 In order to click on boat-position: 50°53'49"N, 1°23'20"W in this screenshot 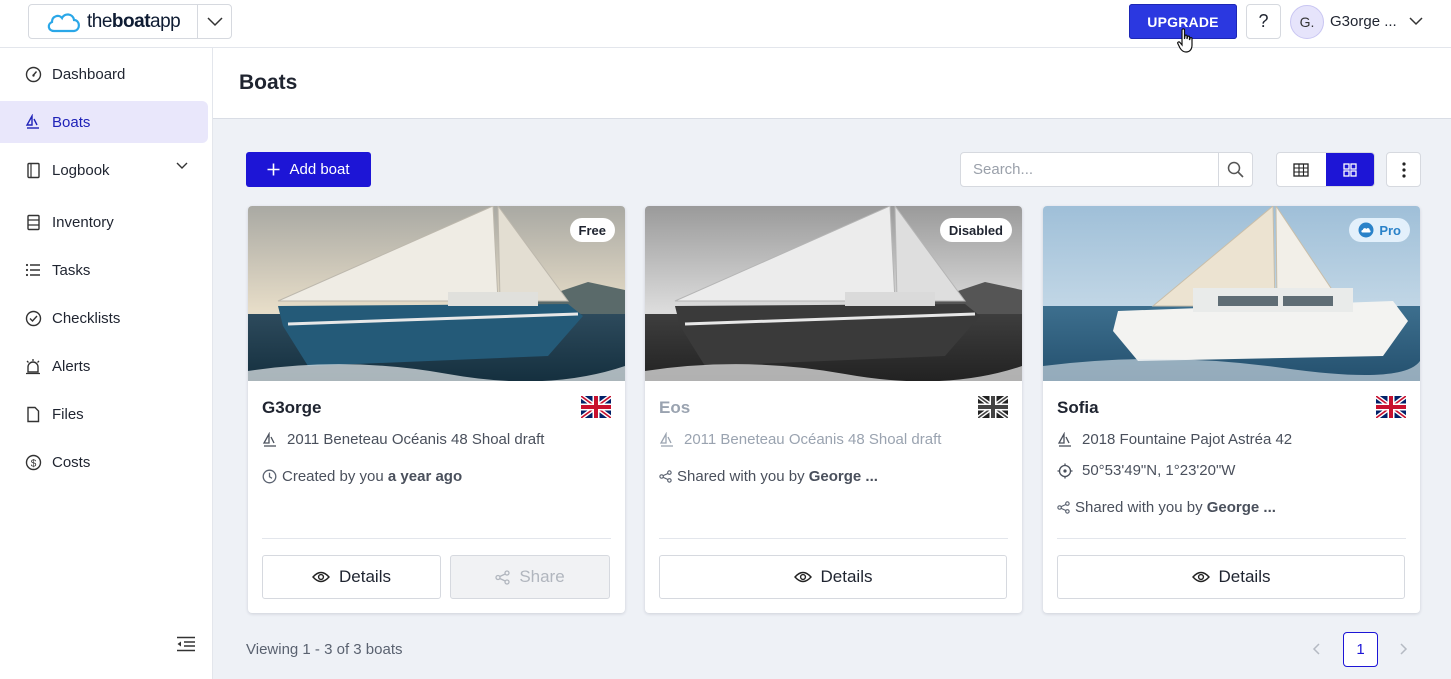, I will do `click(1146, 470)`.